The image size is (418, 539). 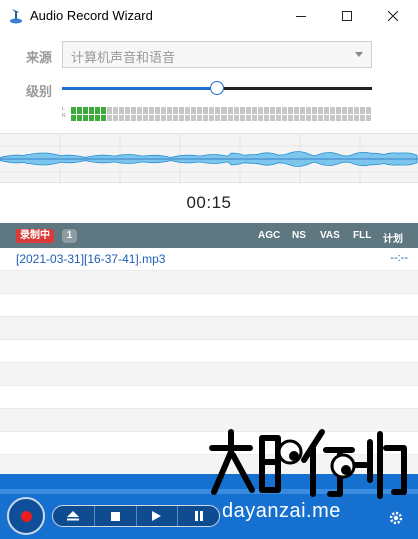 I want to click on record-button, so click(x=26, y=516).